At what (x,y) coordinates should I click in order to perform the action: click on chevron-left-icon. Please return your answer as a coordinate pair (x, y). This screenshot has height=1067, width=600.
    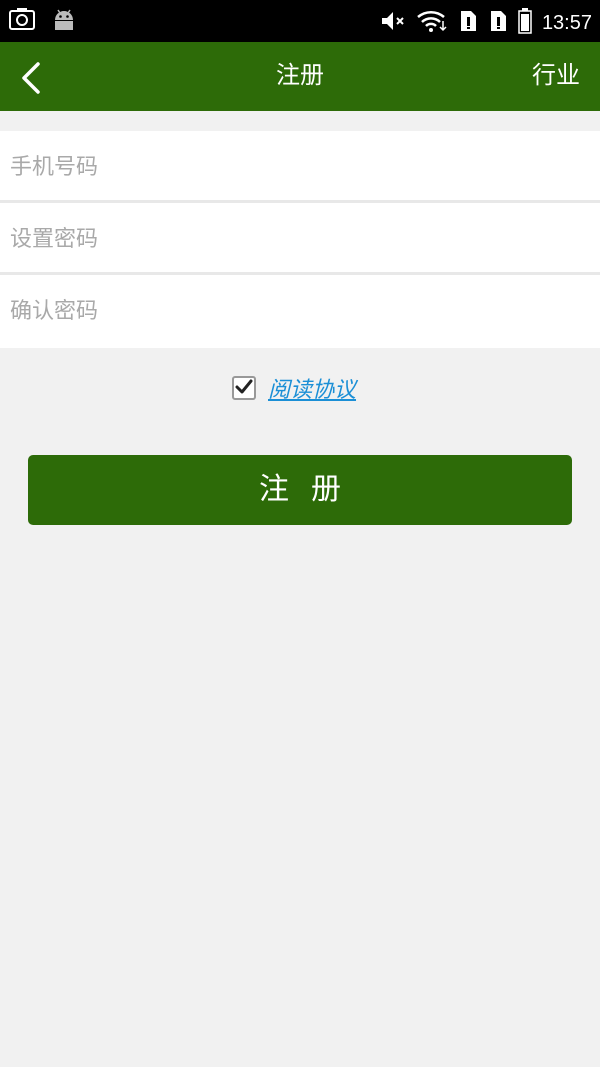
    Looking at the image, I should click on (30, 81).